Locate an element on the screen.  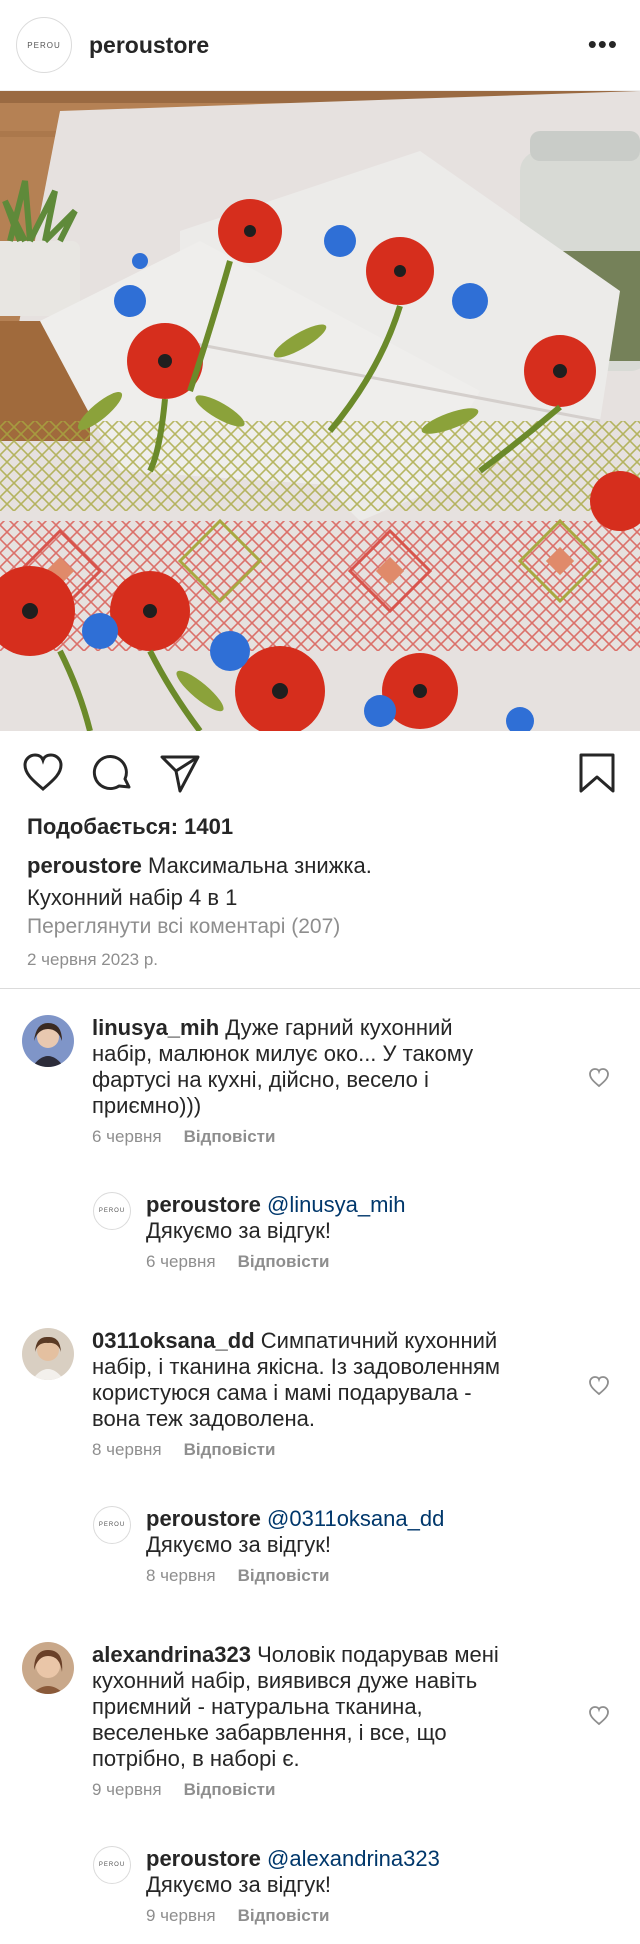
comment-username: linusya_mih is located at coordinates (155, 1027).